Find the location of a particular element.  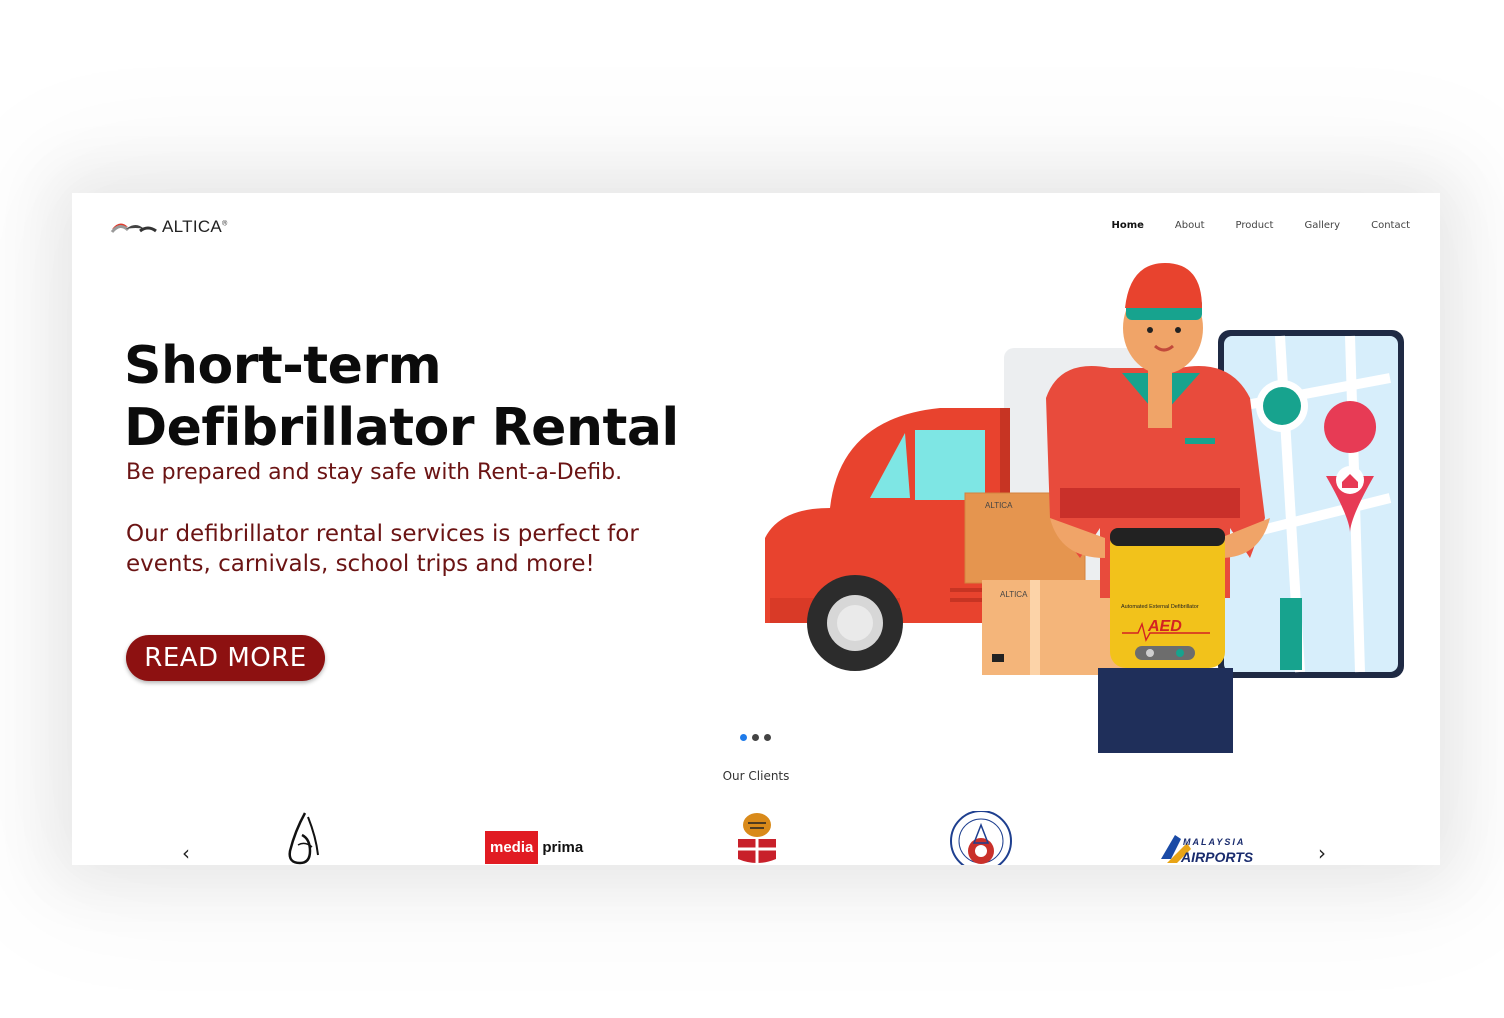

clients-next-button: › is located at coordinates (1322, 853).